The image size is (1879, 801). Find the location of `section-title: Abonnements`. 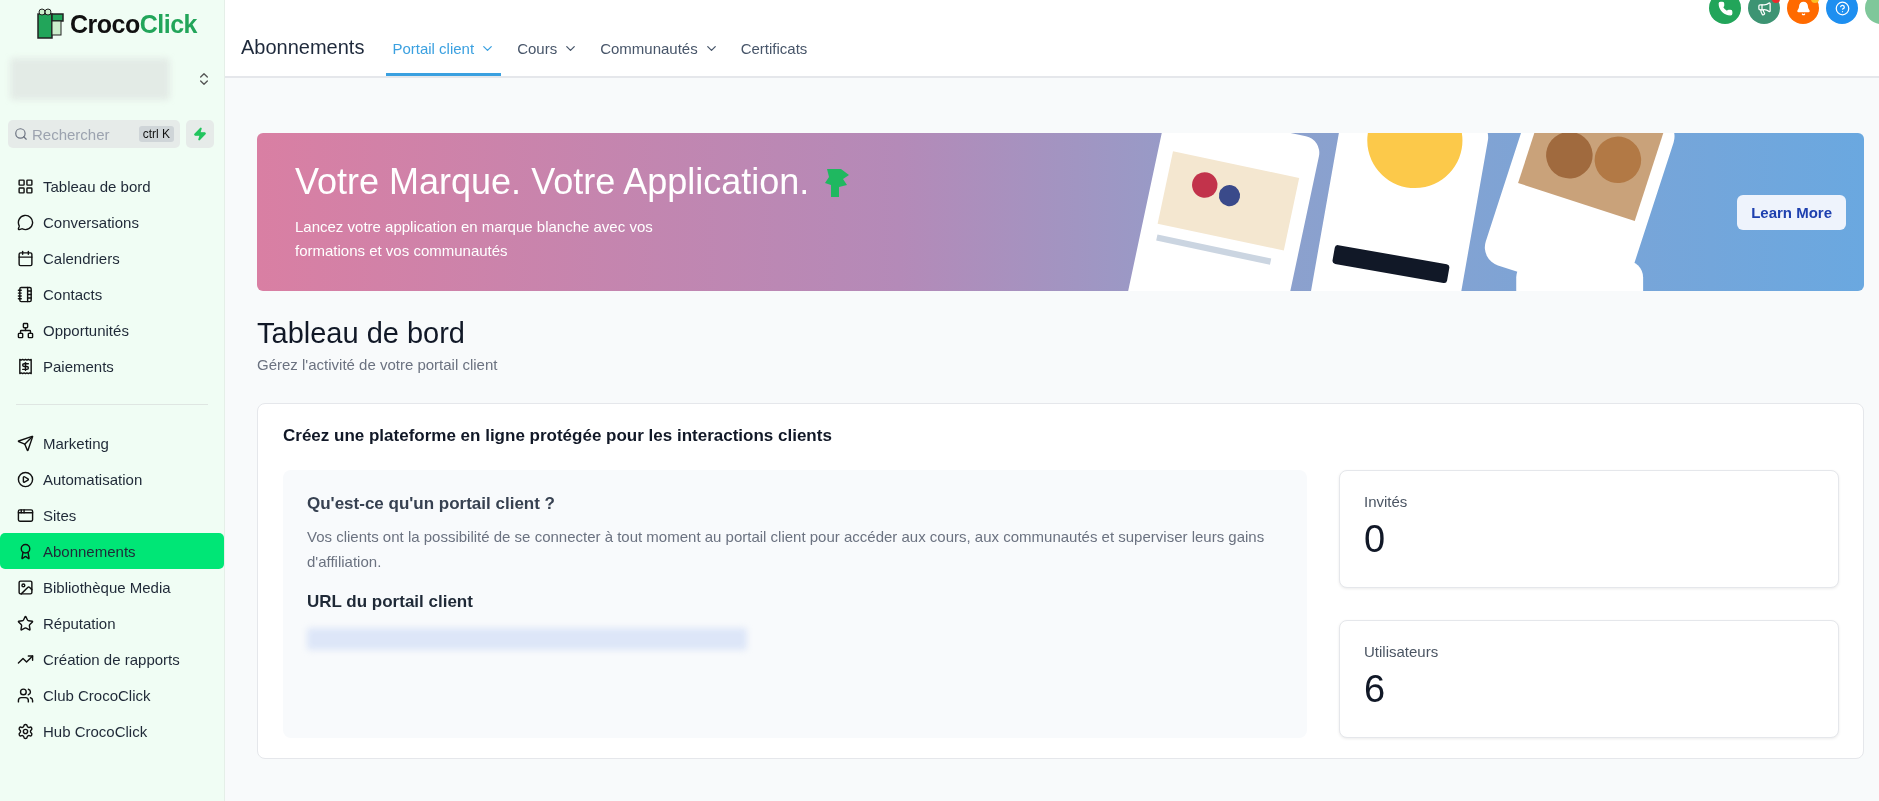

section-title: Abonnements is located at coordinates (303, 47).